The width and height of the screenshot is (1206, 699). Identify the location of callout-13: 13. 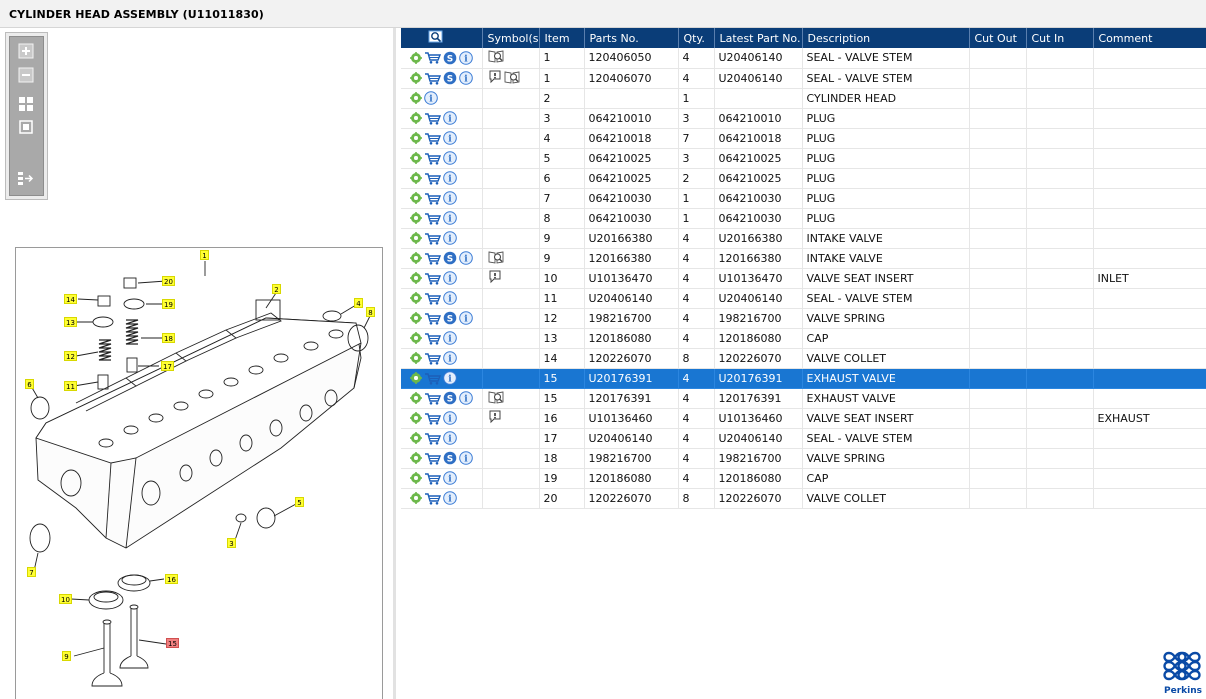
(70, 322).